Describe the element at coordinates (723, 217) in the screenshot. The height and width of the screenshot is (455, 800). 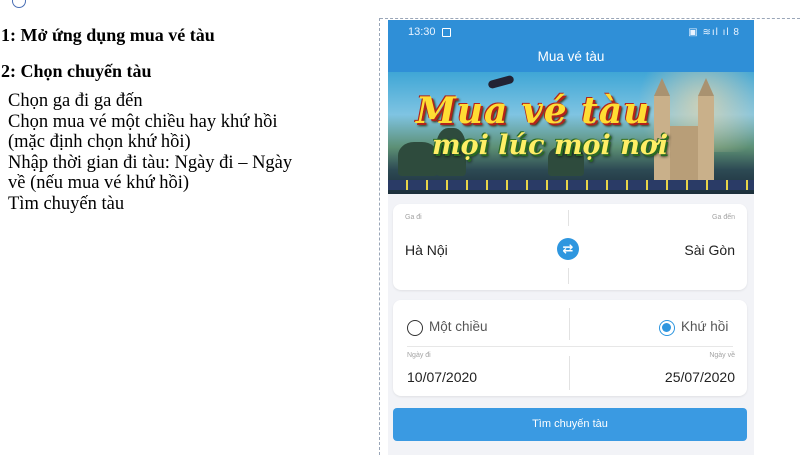
I see `to-station-label: Ga đến` at that location.